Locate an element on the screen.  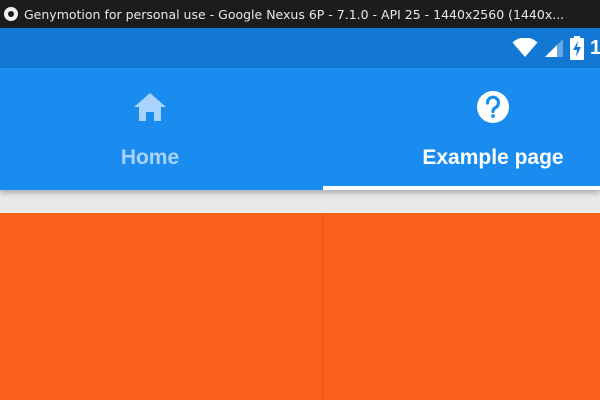
tab-home-label: Home is located at coordinates (150, 157).